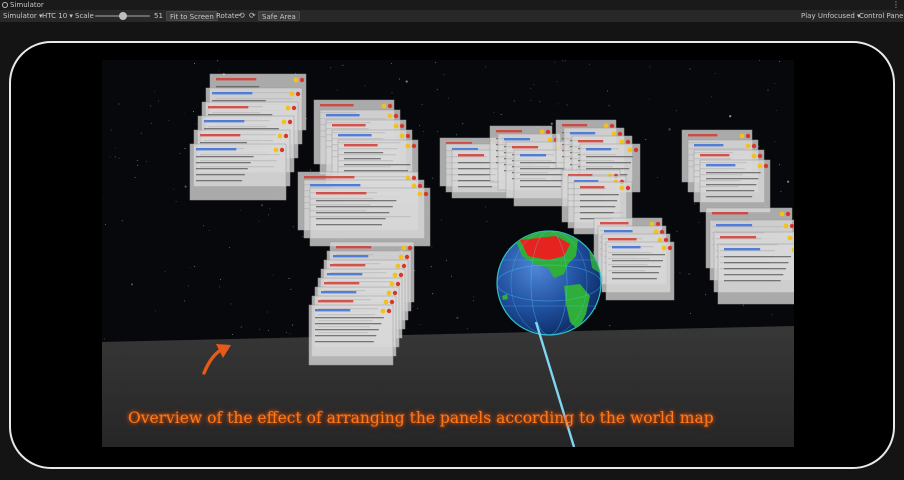 This screenshot has height=480, width=904. What do you see at coordinates (881, 16) in the screenshot?
I see `control-panel-button: Control Panel` at bounding box center [881, 16].